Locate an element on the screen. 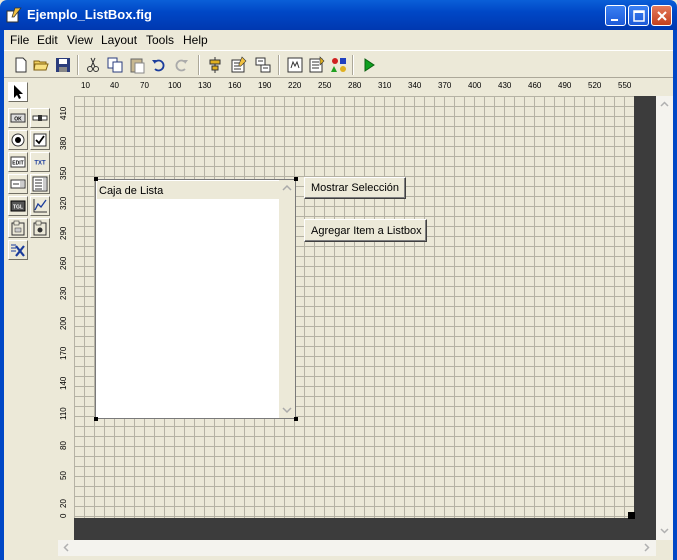 Image resolution: width=677 pixels, height=560 pixels. svg-text: OK is located at coordinates (18, 120).